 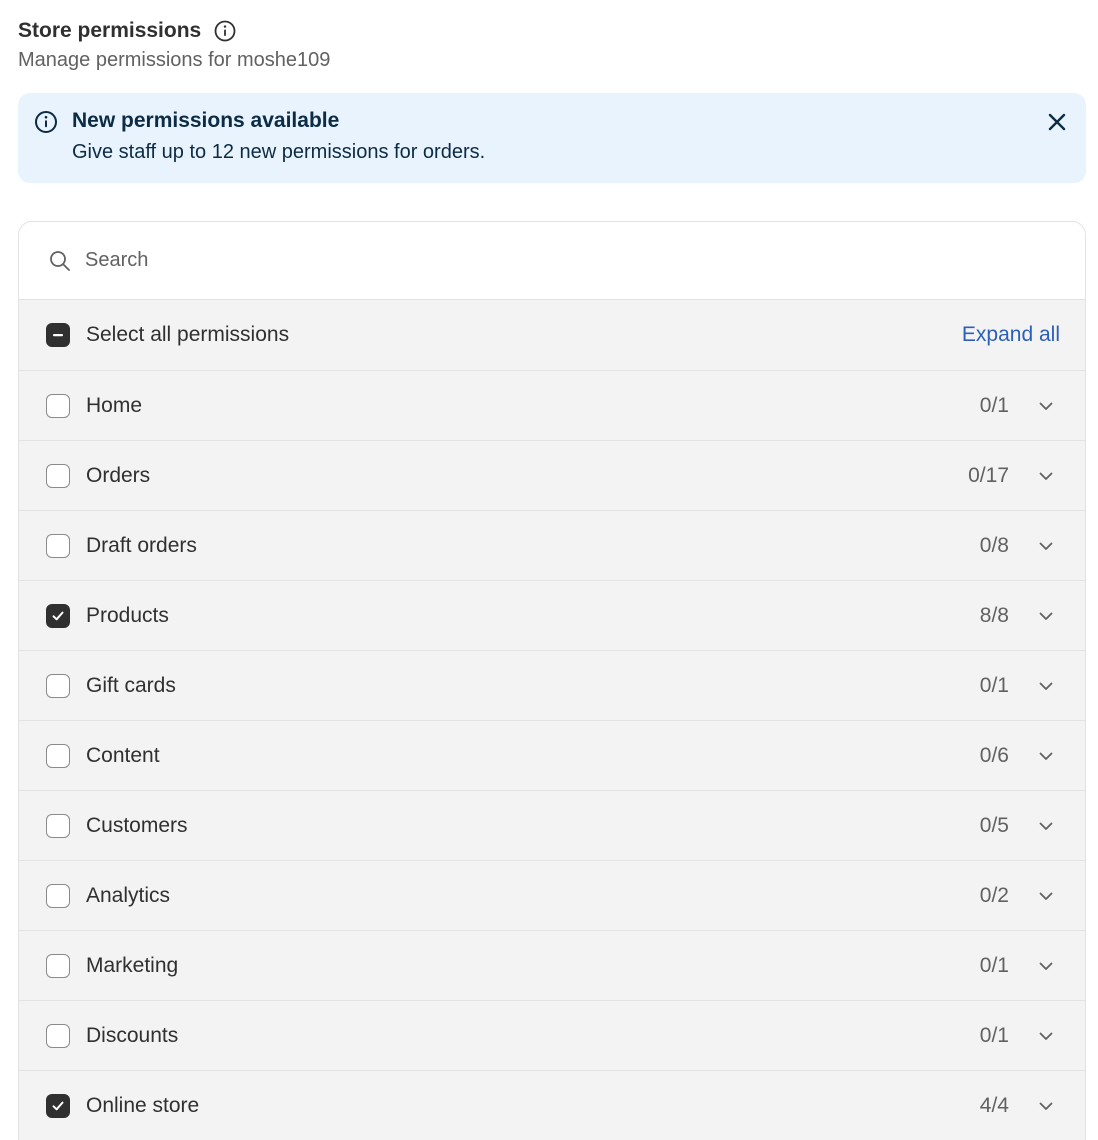 What do you see at coordinates (552, 546) in the screenshot?
I see `permission-row: Draft orders 0/8` at bounding box center [552, 546].